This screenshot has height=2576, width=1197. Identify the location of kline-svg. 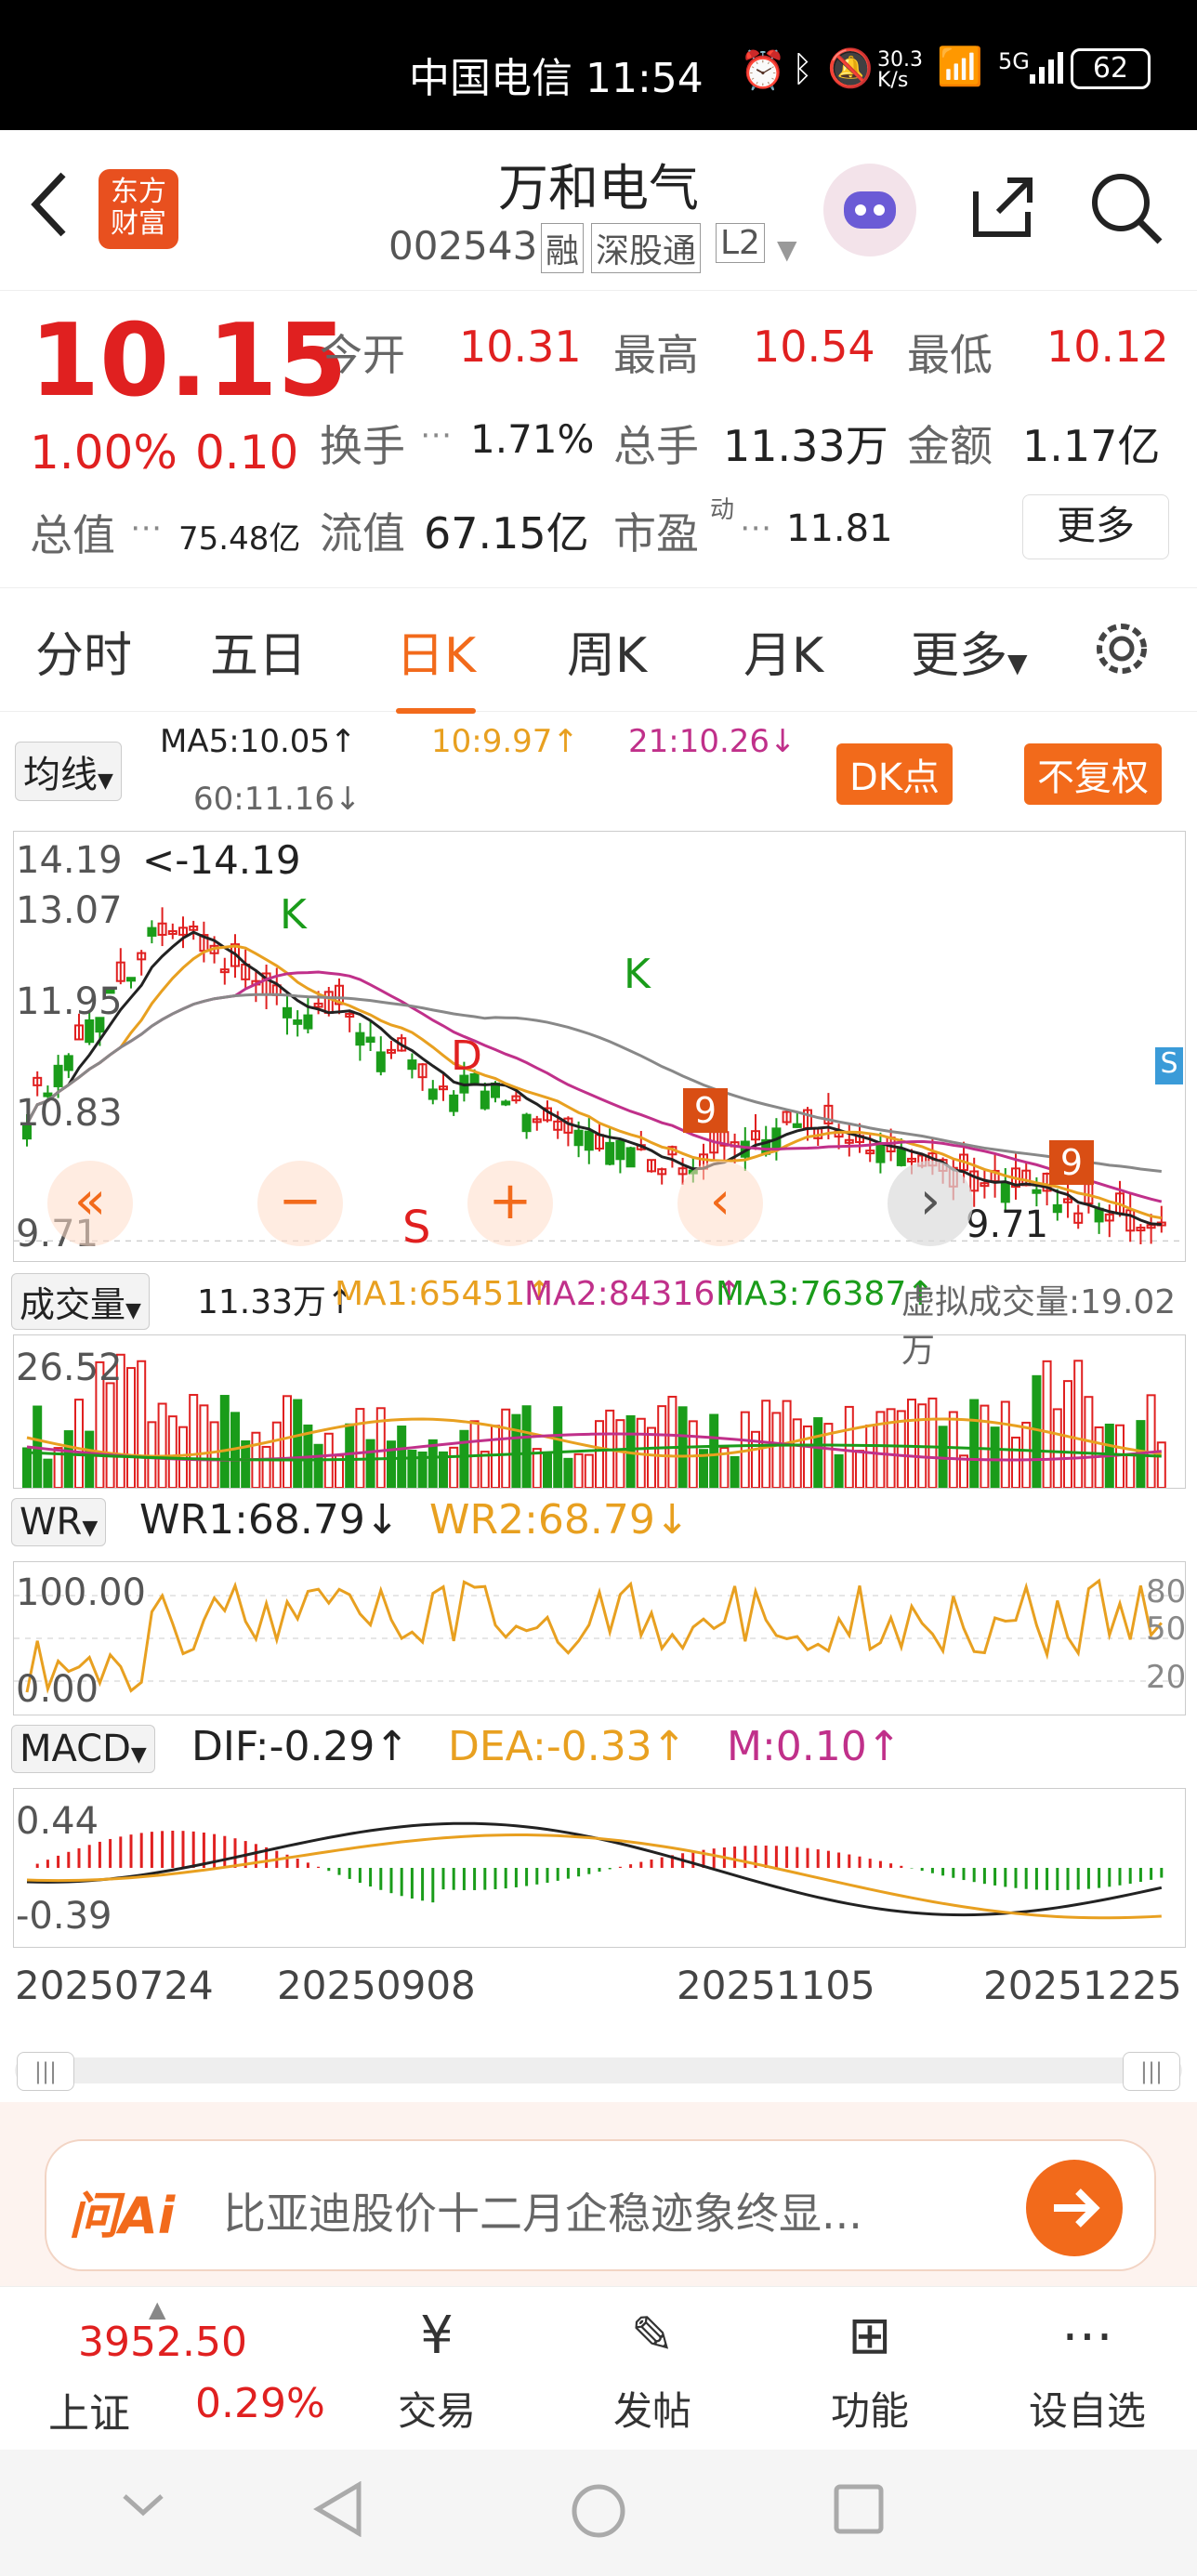
(599, 1075).